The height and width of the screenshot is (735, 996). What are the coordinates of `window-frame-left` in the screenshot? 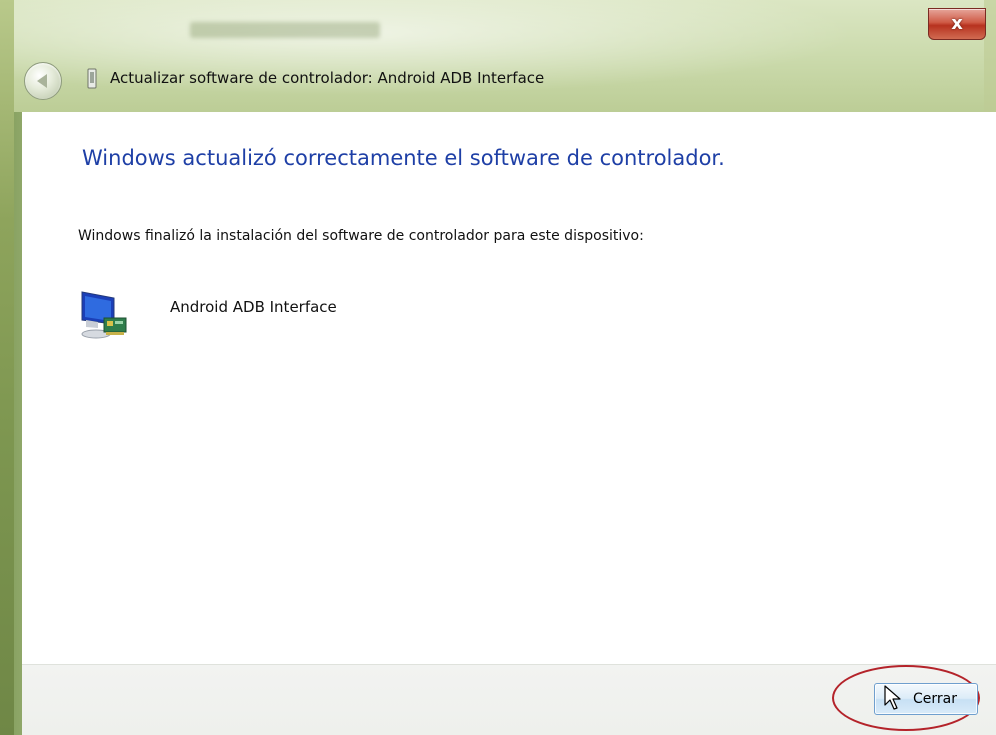 It's located at (7, 367).